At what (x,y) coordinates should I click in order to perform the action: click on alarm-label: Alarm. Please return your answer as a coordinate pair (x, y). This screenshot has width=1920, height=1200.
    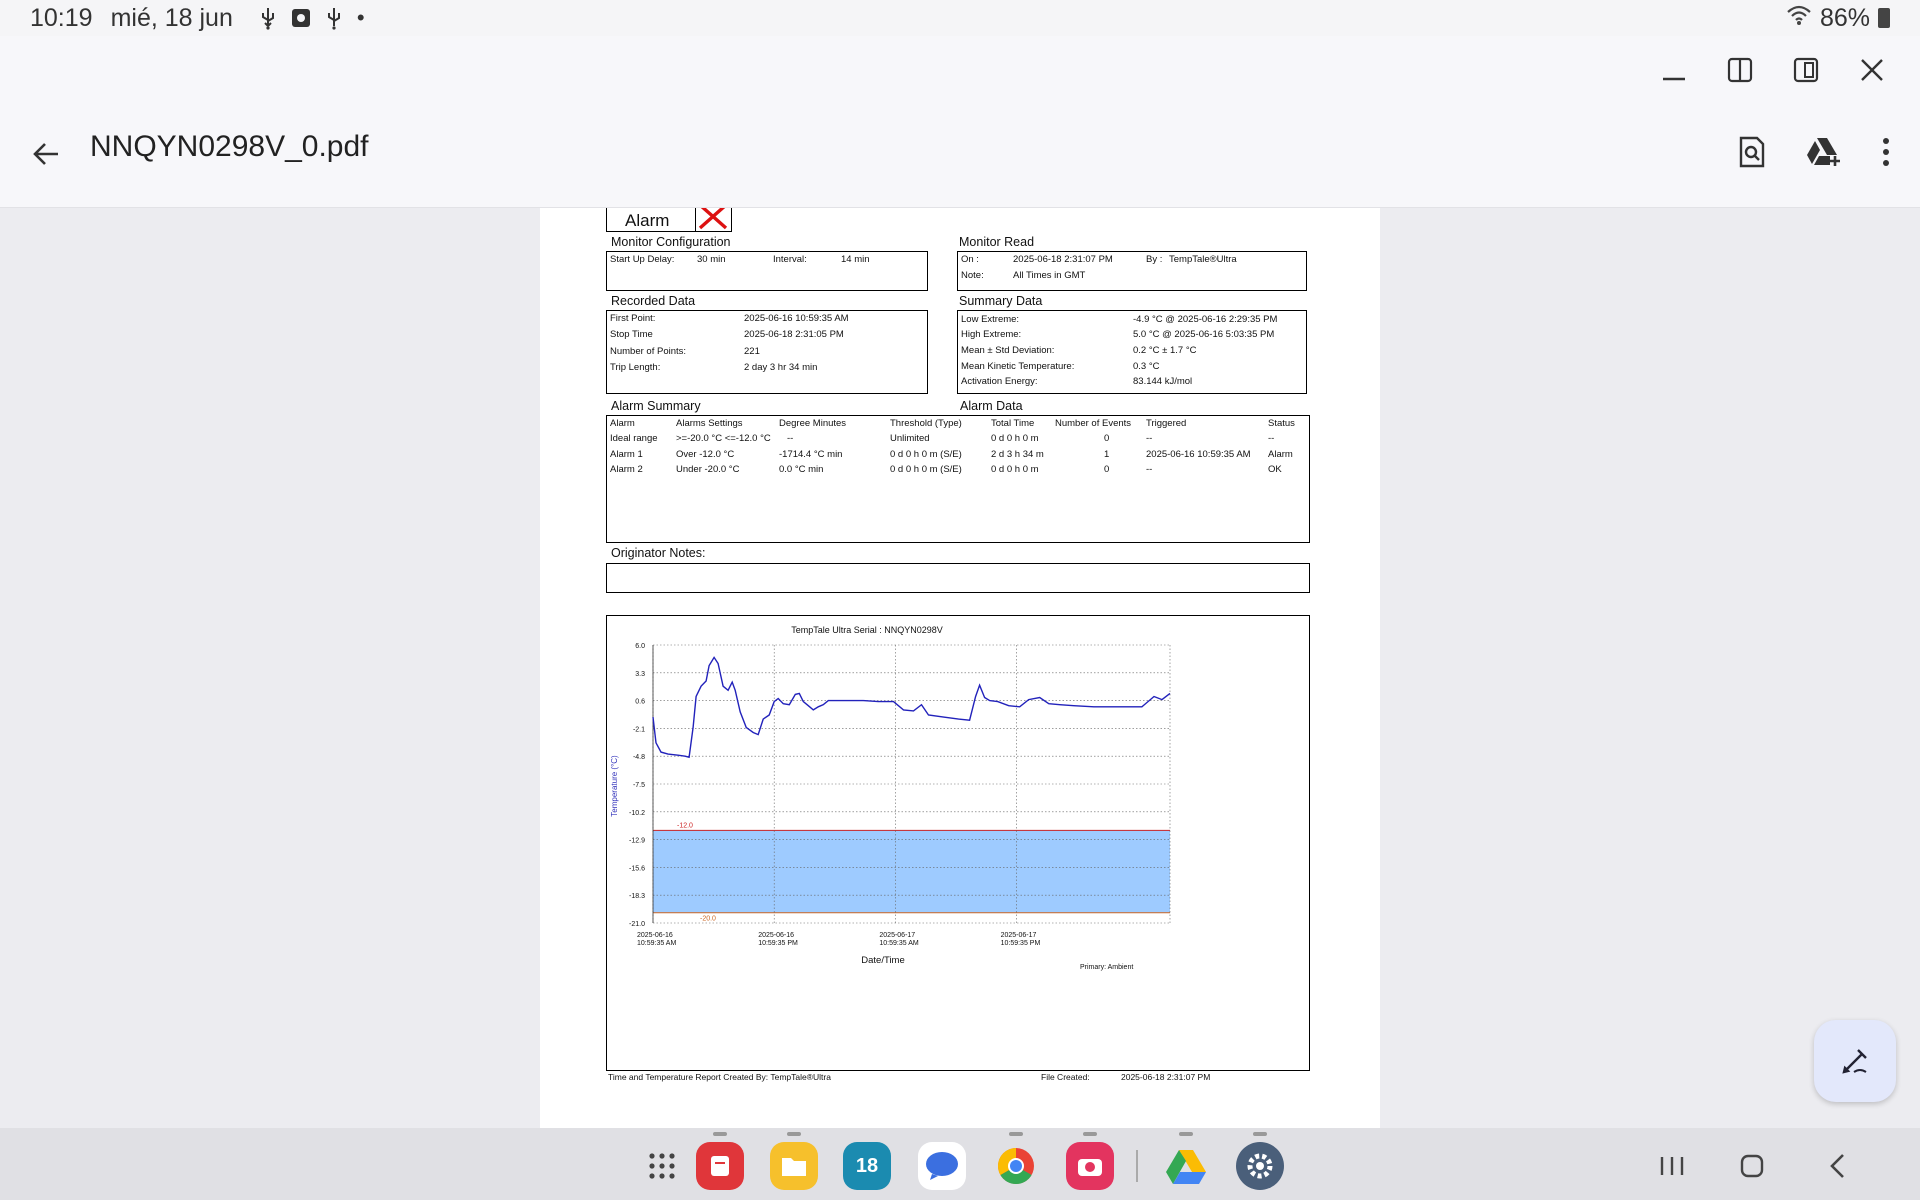
    Looking at the image, I should click on (647, 220).